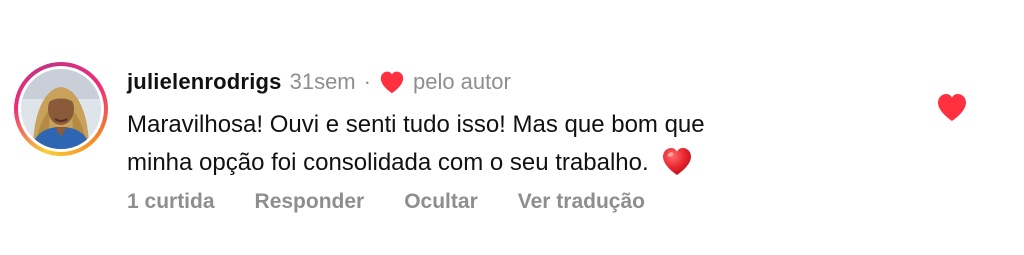  What do you see at coordinates (322, 81) in the screenshot?
I see `comment-time: 31sem` at bounding box center [322, 81].